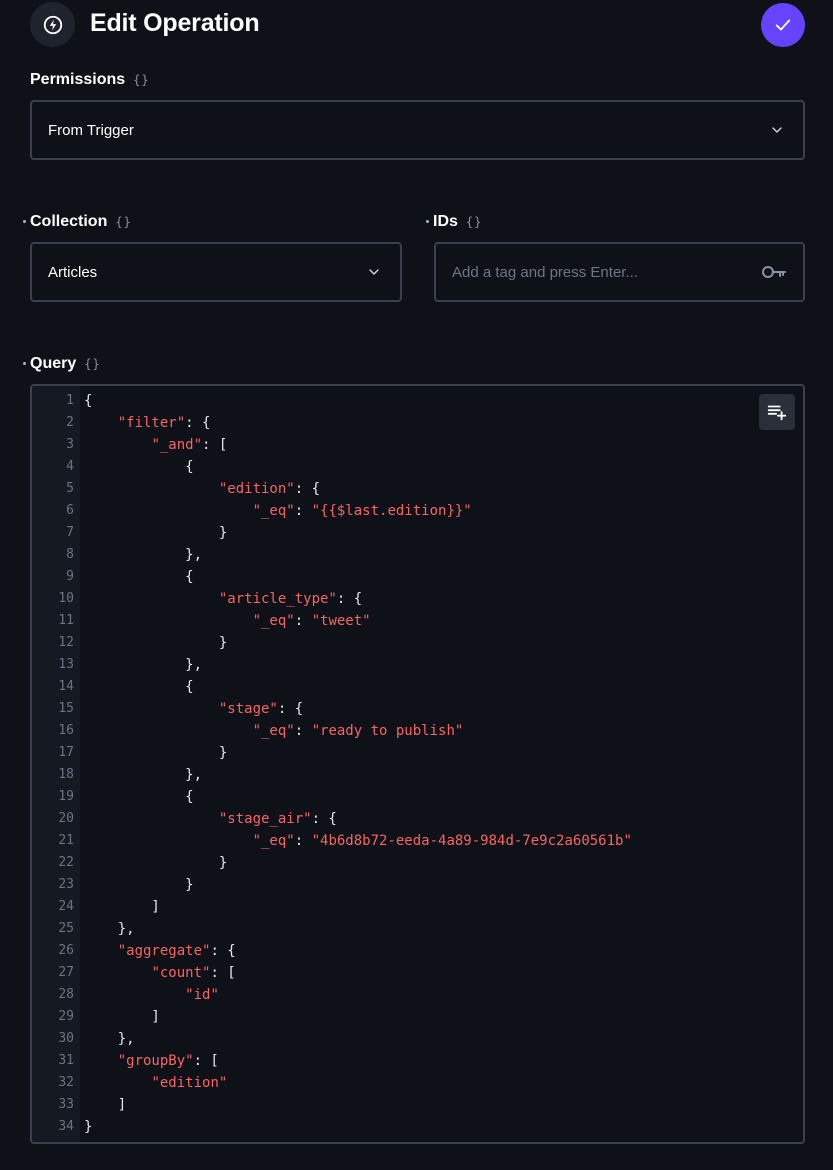 Image resolution: width=833 pixels, height=1170 pixels. What do you see at coordinates (66, 1126) in the screenshot?
I see `line-number: 34` at bounding box center [66, 1126].